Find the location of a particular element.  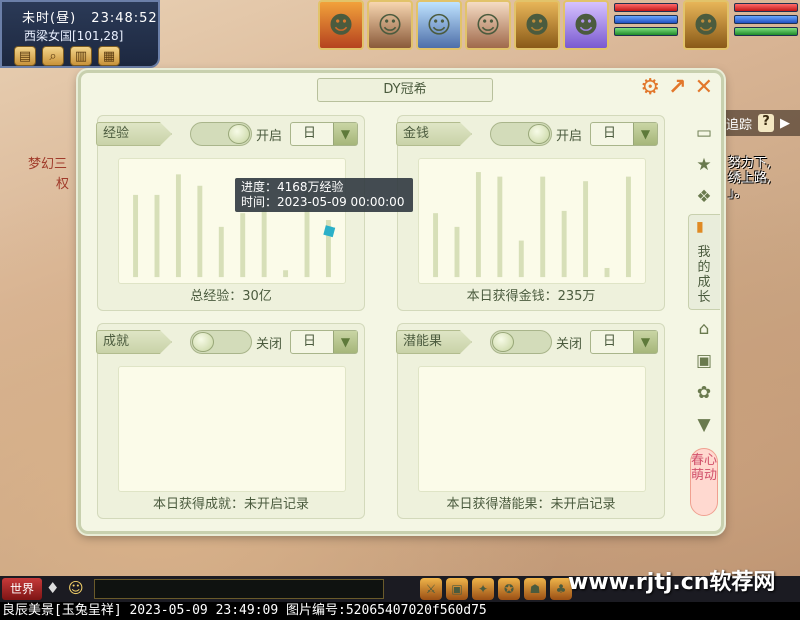

paw-icon: ❖ is located at coordinates (704, 197).